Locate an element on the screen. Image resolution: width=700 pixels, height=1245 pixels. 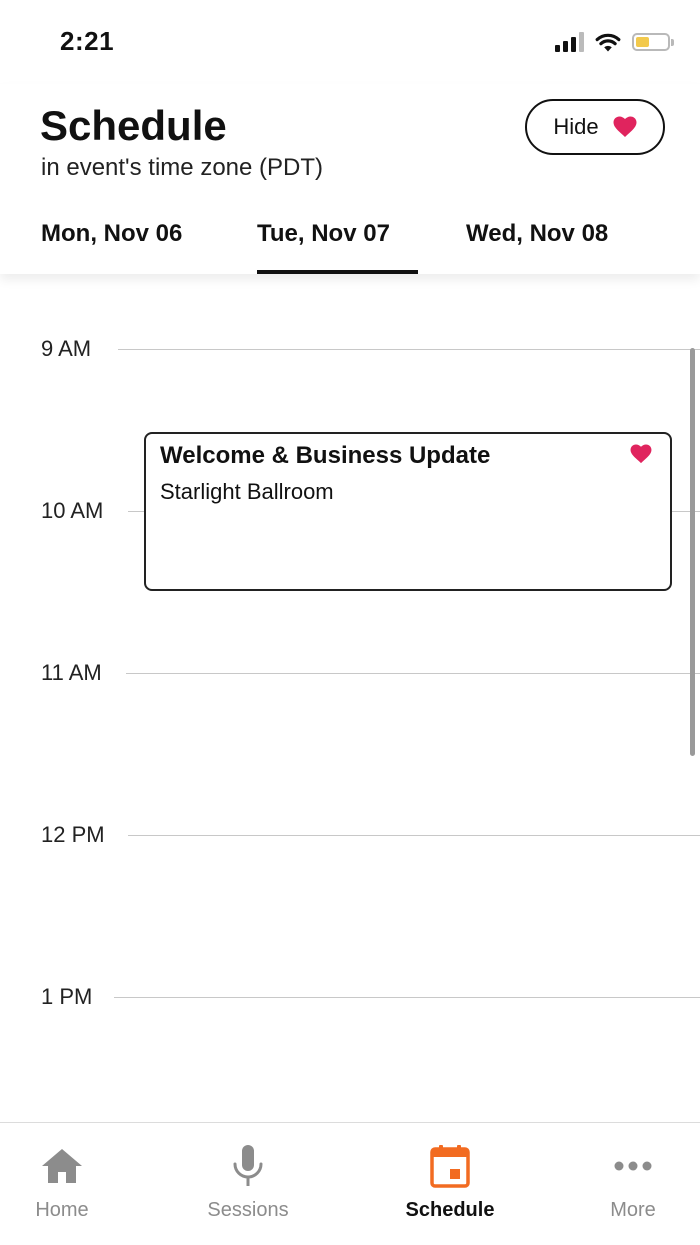
status-icons is located at coordinates (614, 42).